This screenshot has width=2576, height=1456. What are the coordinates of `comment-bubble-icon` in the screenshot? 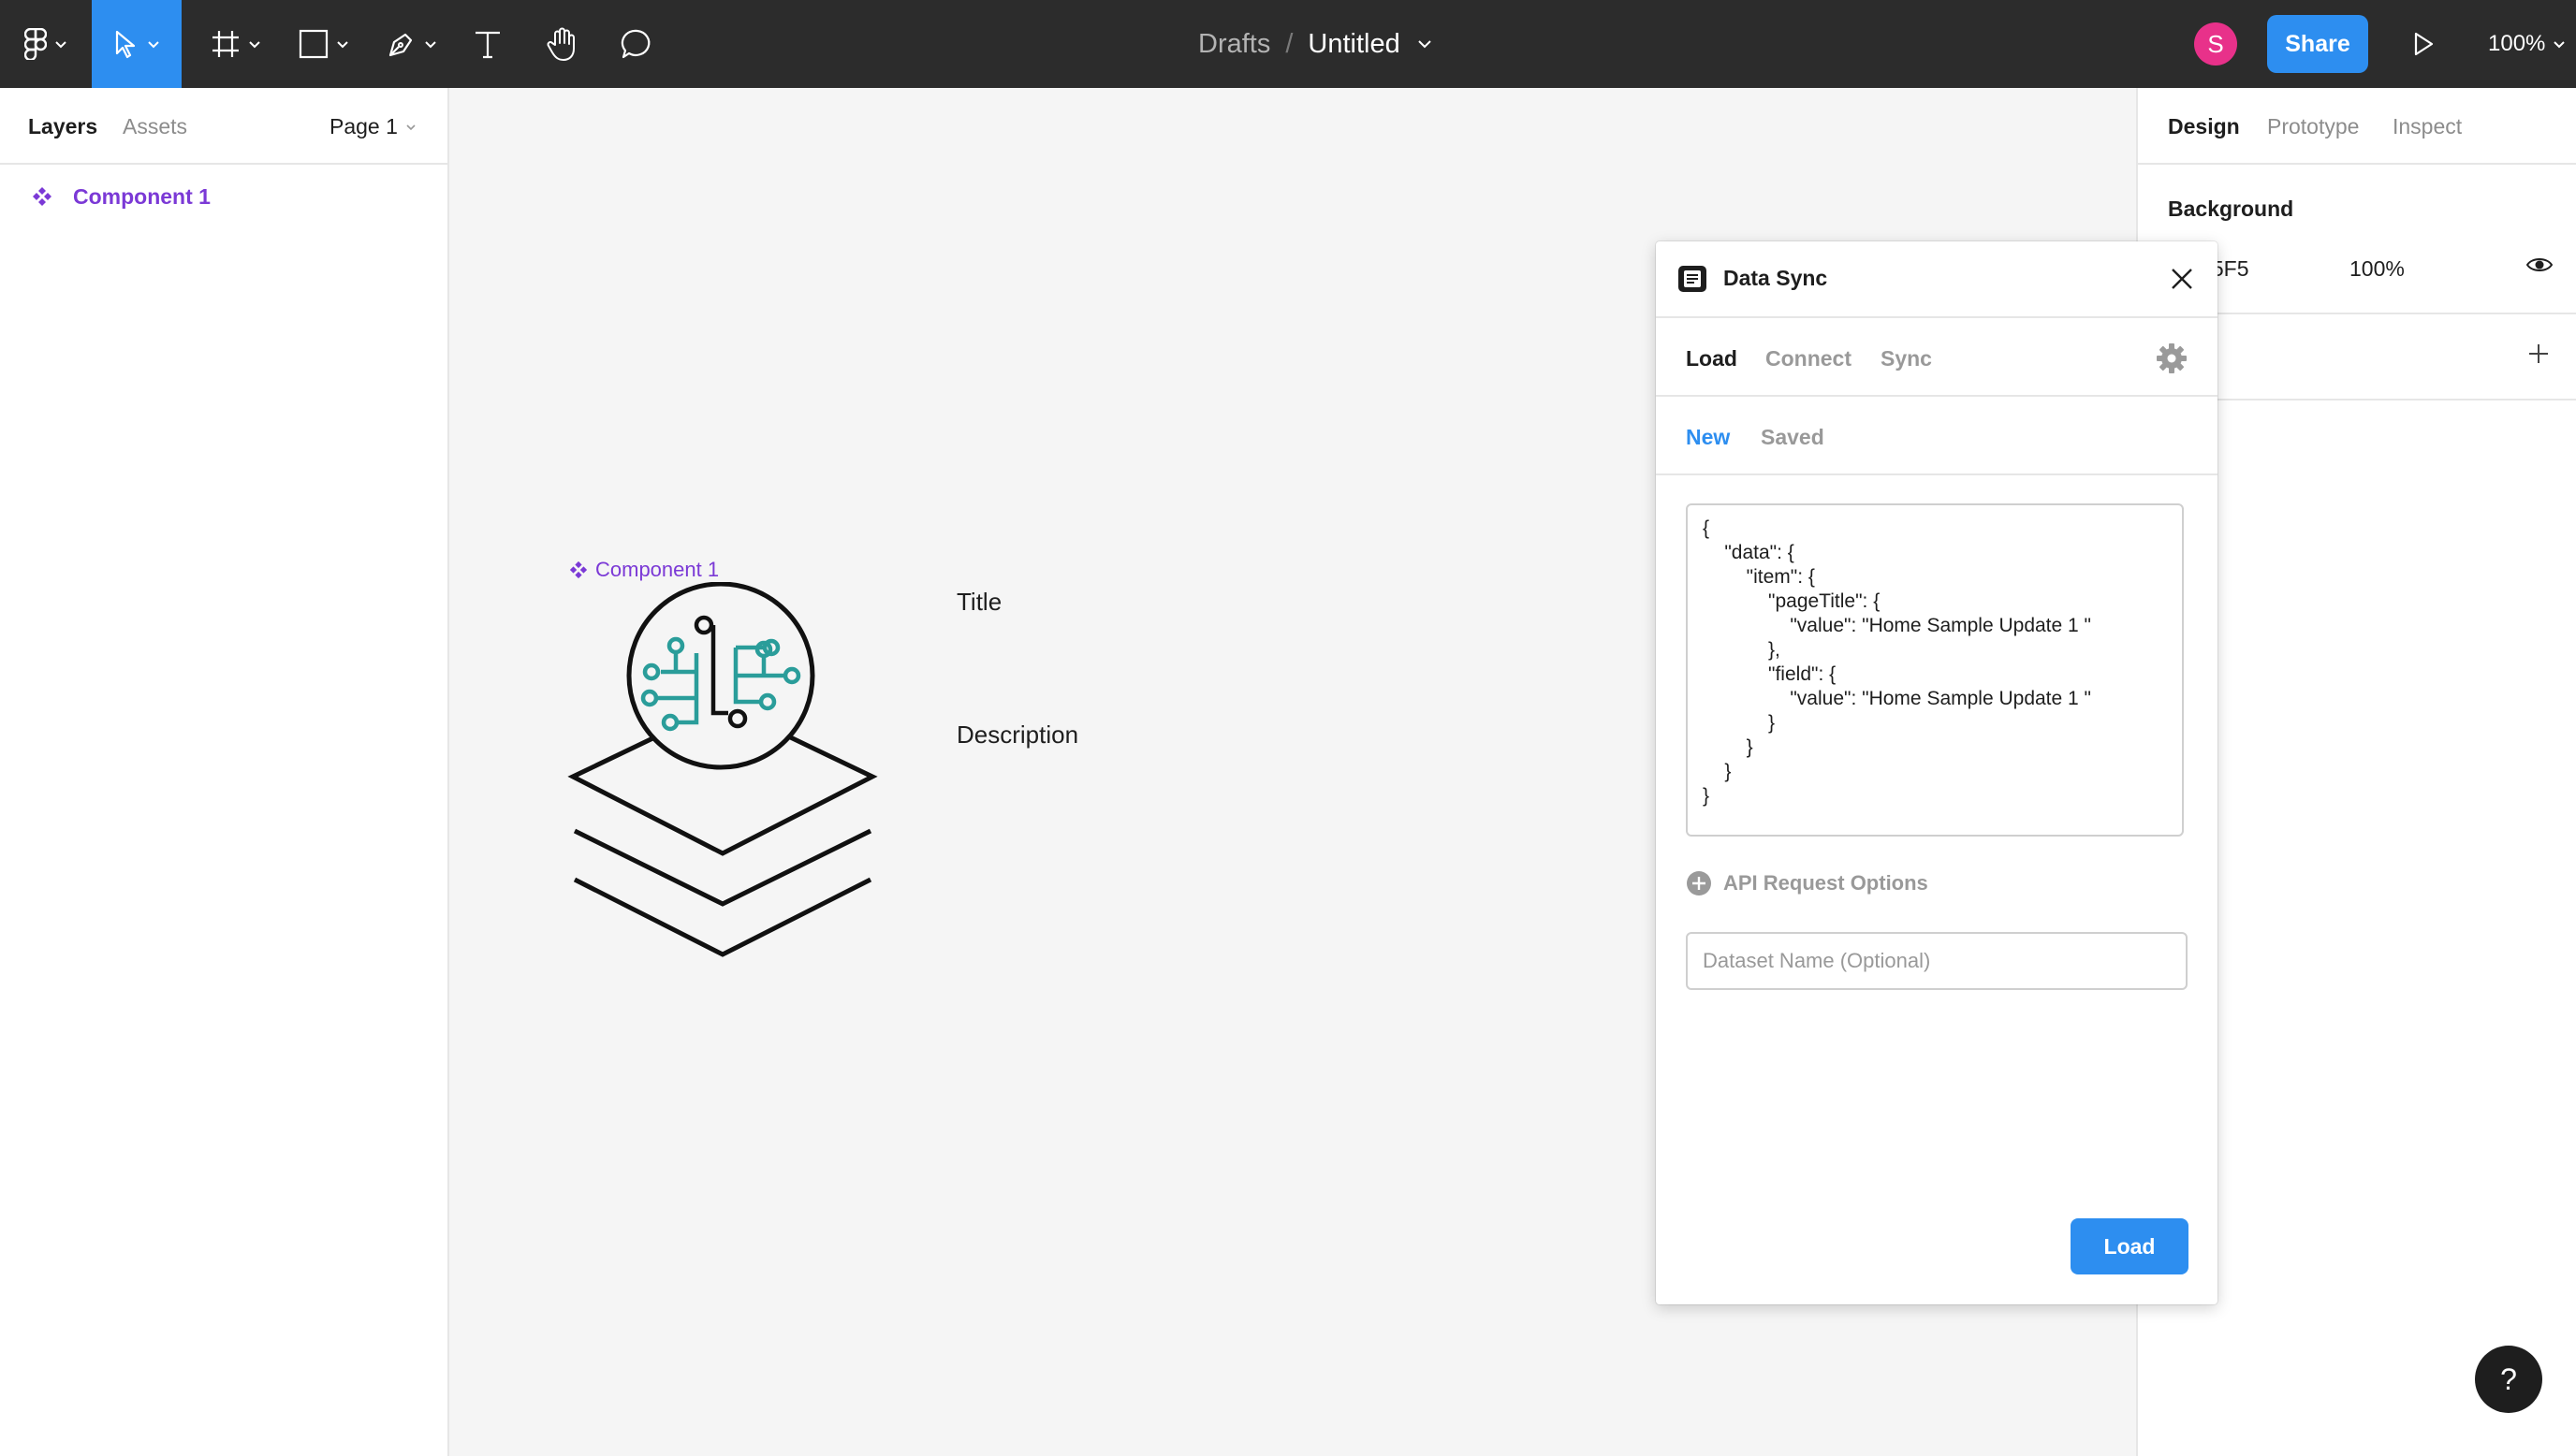 It's located at (636, 44).